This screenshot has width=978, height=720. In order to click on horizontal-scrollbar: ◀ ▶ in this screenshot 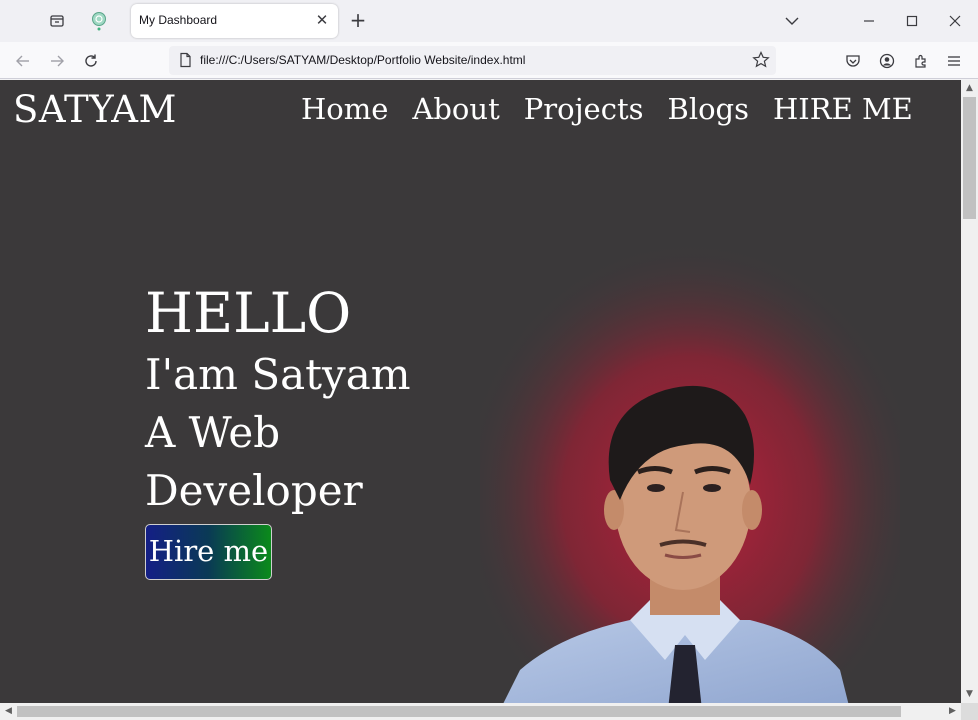, I will do `click(480, 711)`.